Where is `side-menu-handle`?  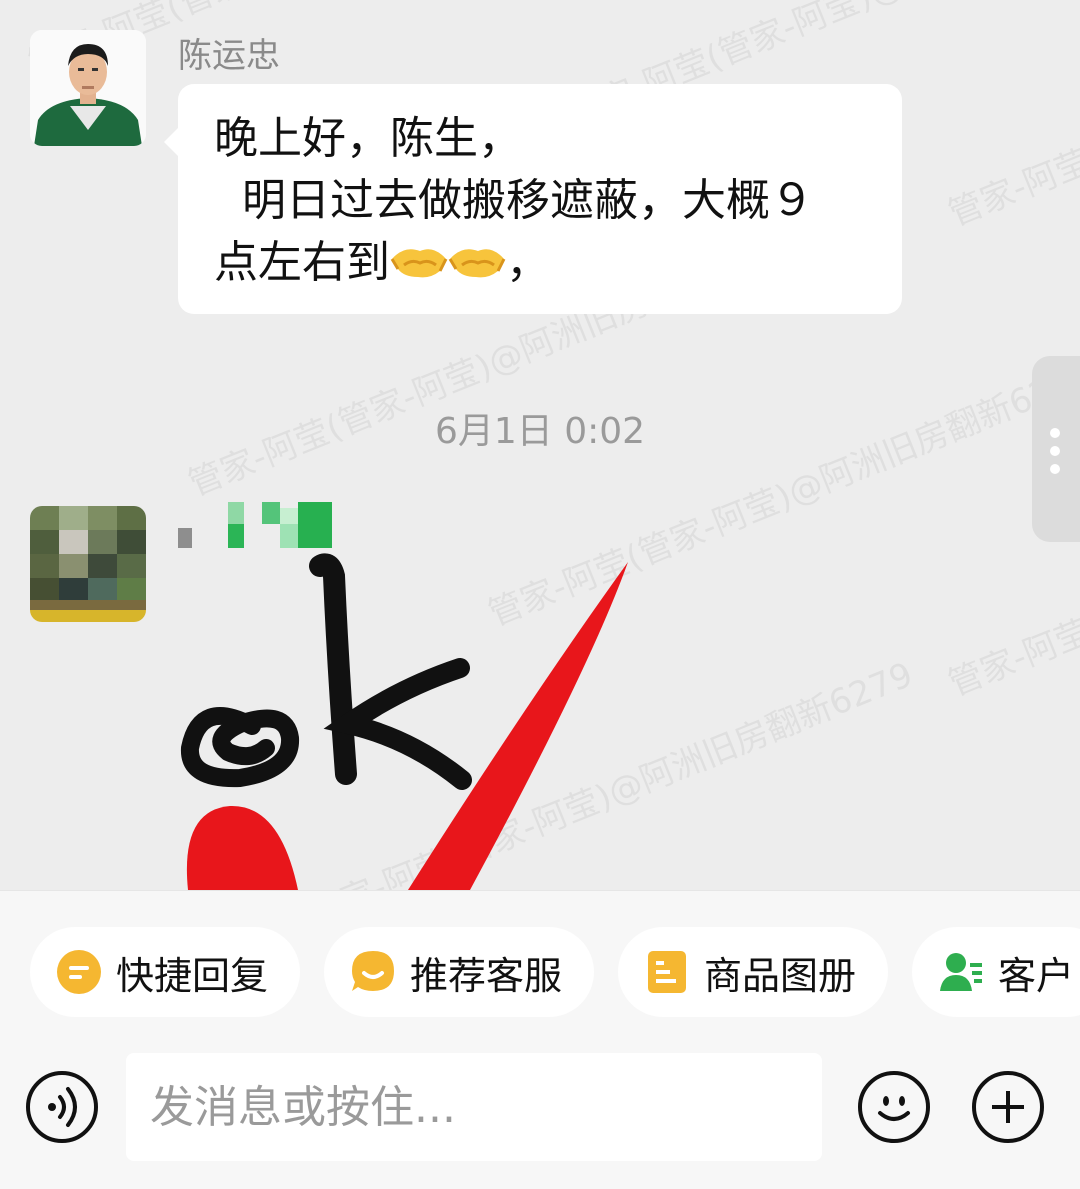
side-menu-handle is located at coordinates (1056, 449).